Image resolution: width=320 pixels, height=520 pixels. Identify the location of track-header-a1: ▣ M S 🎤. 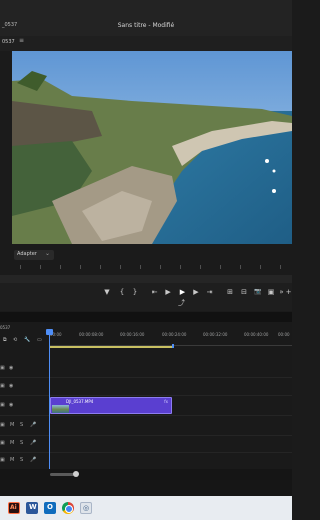
(24, 426).